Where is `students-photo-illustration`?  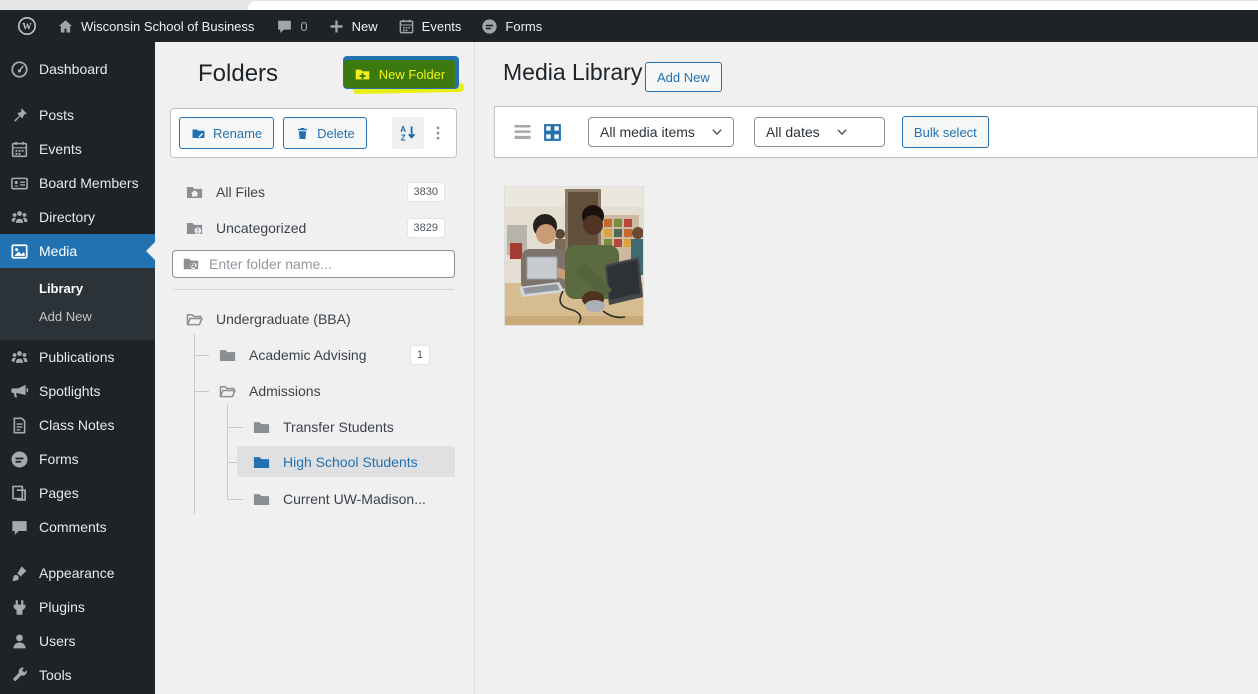
students-photo-illustration is located at coordinates (574, 256).